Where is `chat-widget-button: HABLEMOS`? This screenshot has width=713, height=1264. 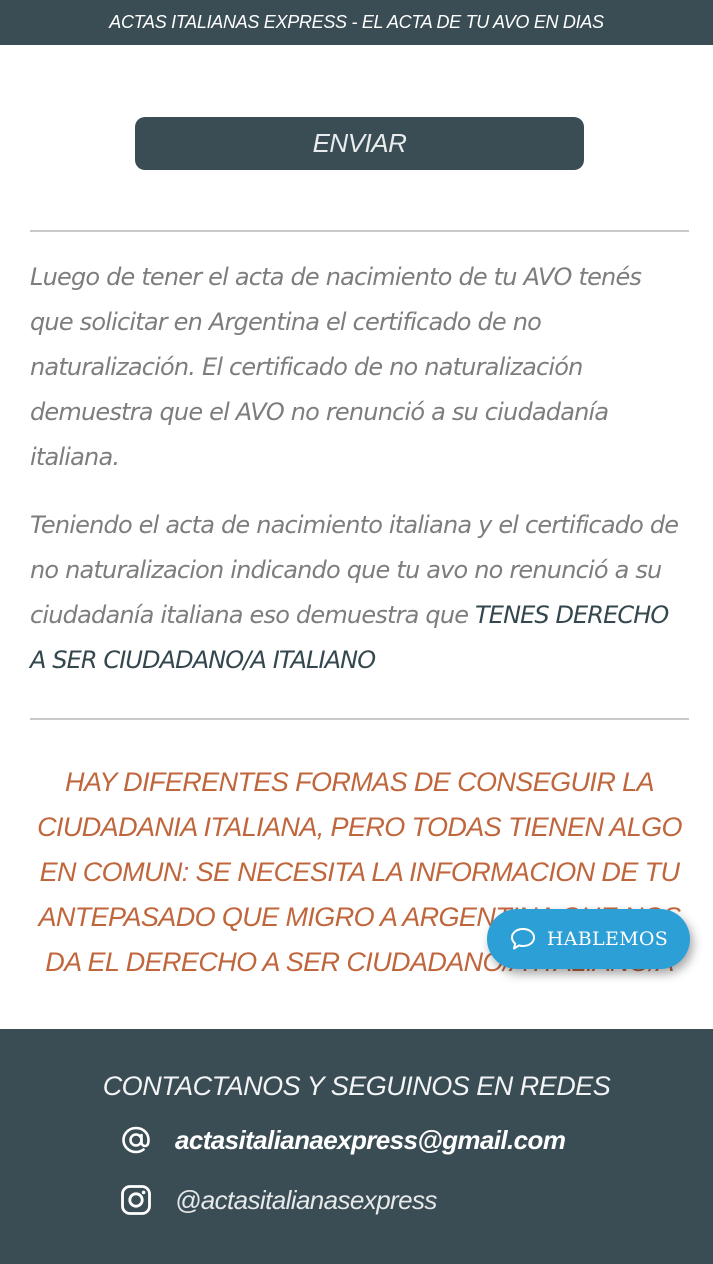 chat-widget-button: HABLEMOS is located at coordinates (588, 939).